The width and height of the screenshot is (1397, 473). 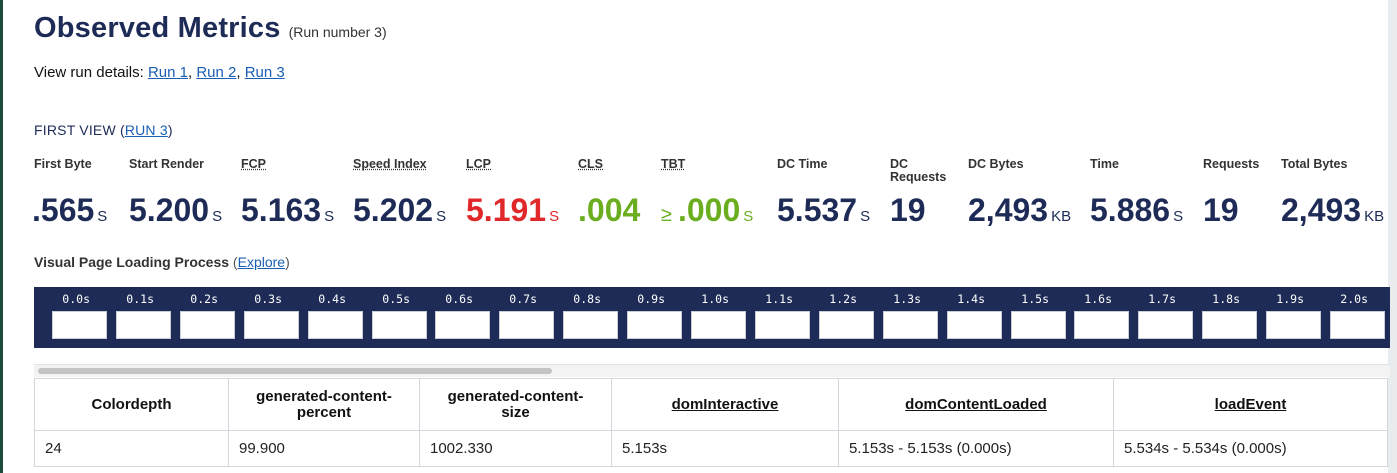 I want to click on table-cell: 5.153s - 5.153s (0.000s), so click(x=976, y=448).